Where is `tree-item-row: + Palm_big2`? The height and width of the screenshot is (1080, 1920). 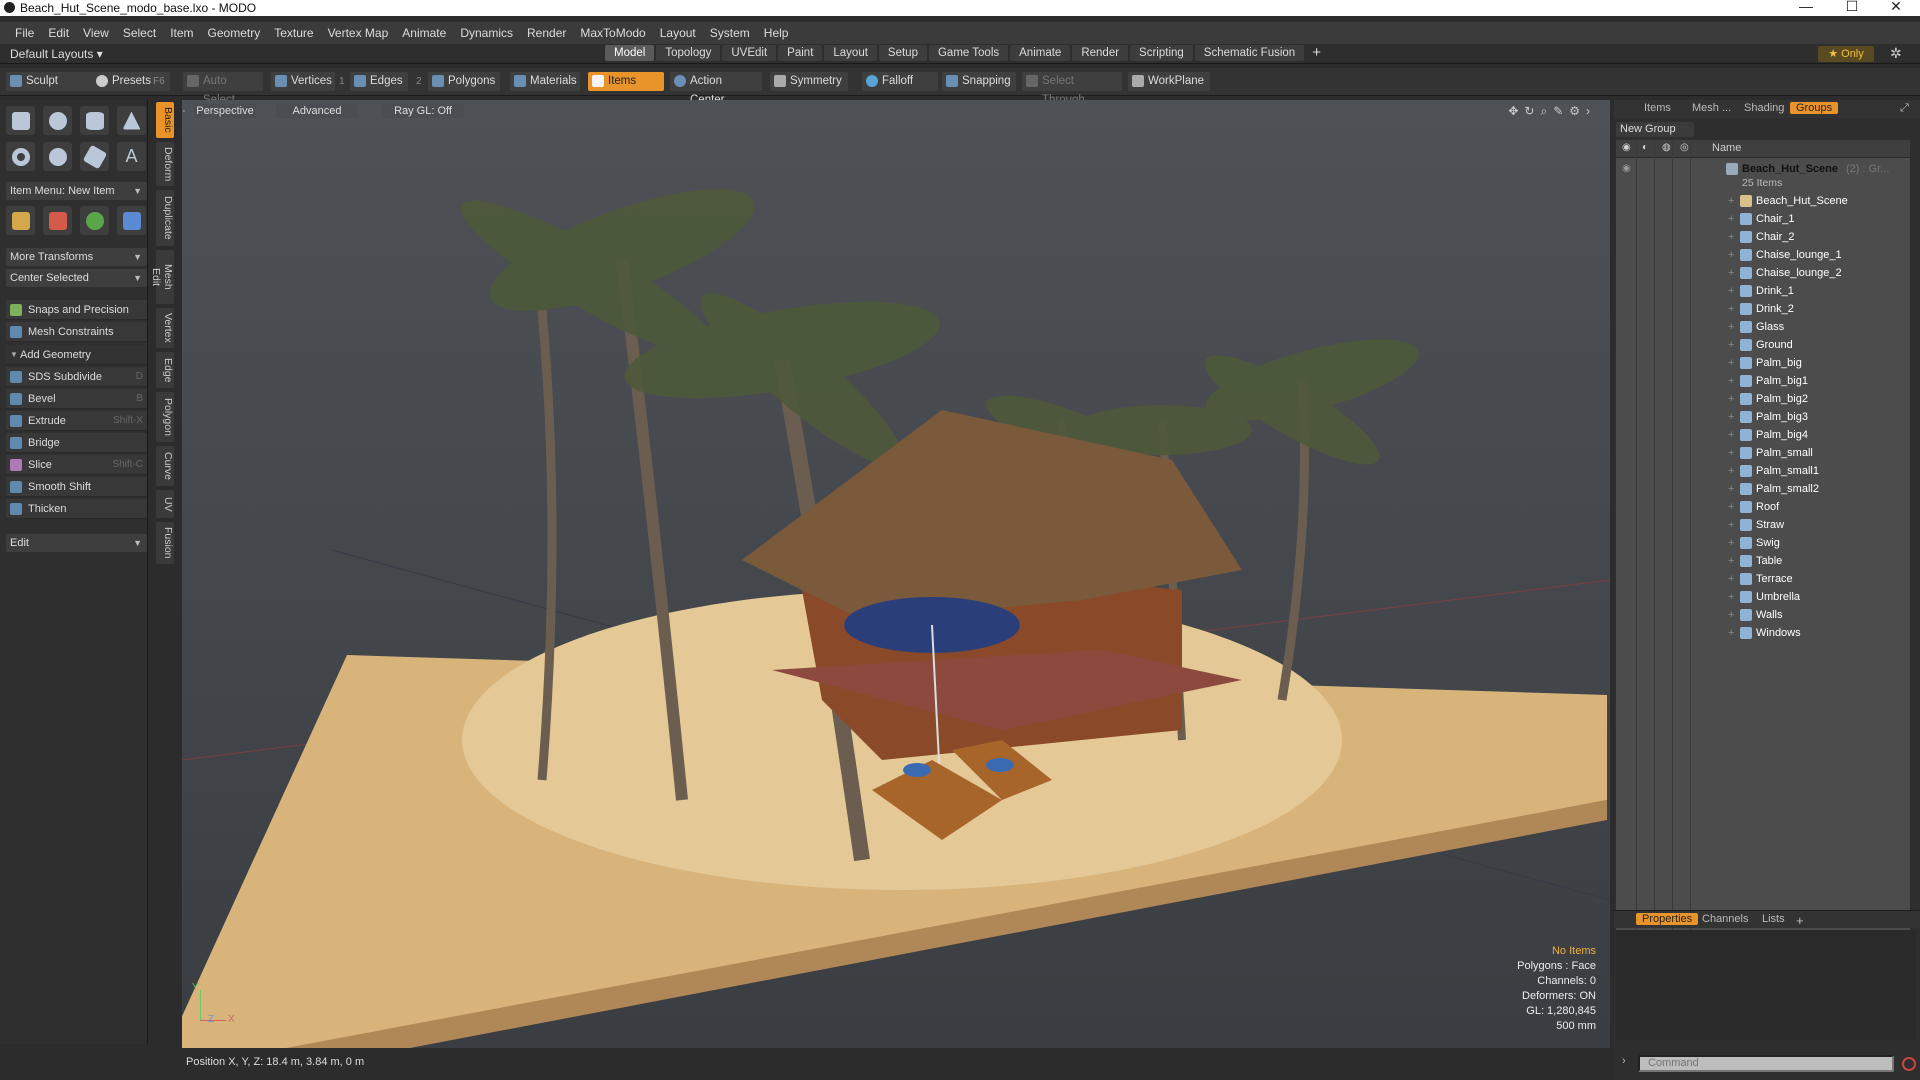 tree-item-row: + Palm_big2 is located at coordinates (1763, 399).